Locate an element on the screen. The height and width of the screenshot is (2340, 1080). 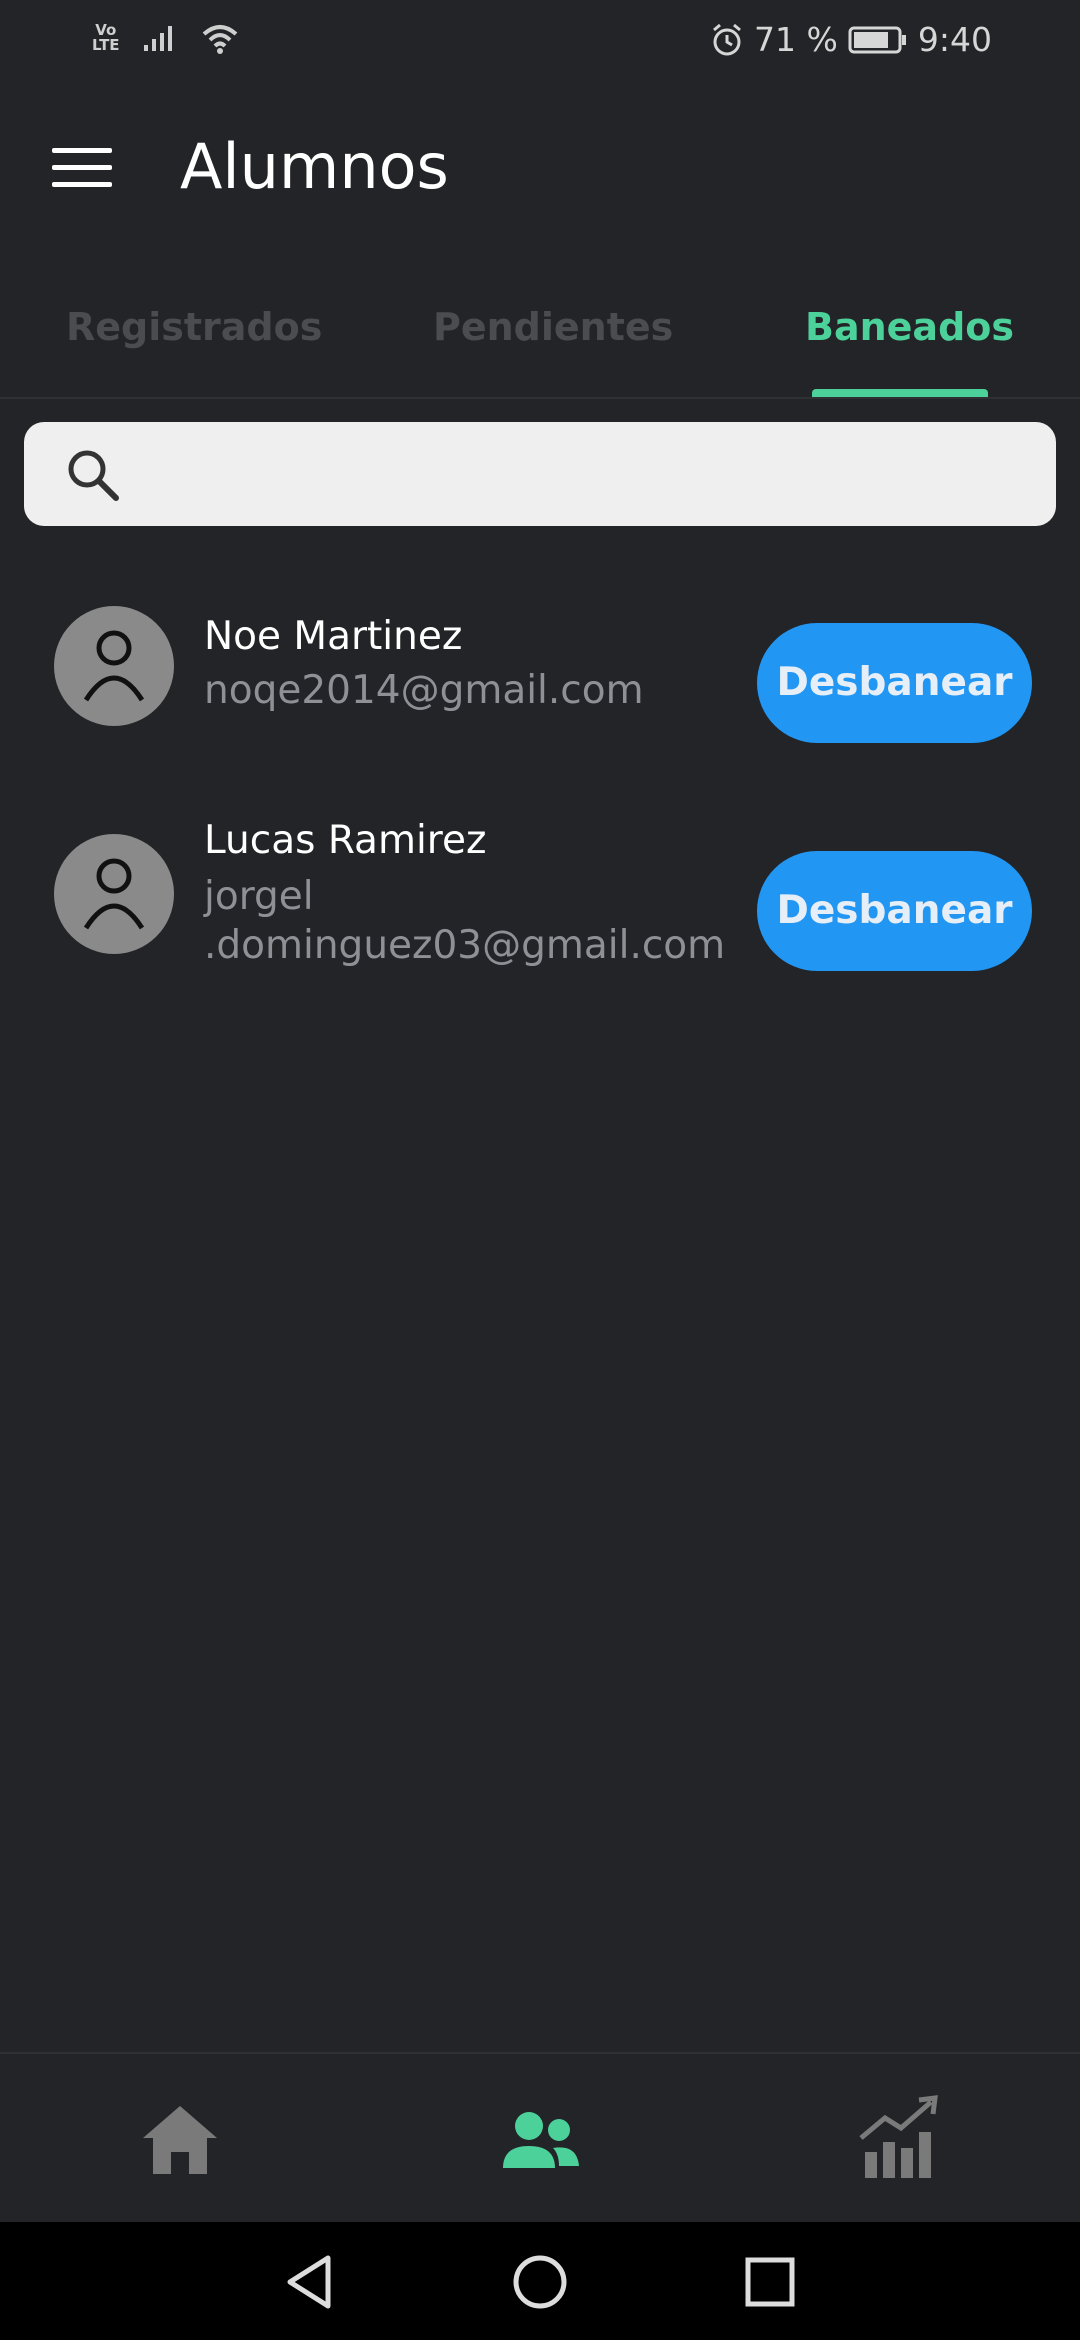
bottom-nav is located at coordinates (540, 2138).